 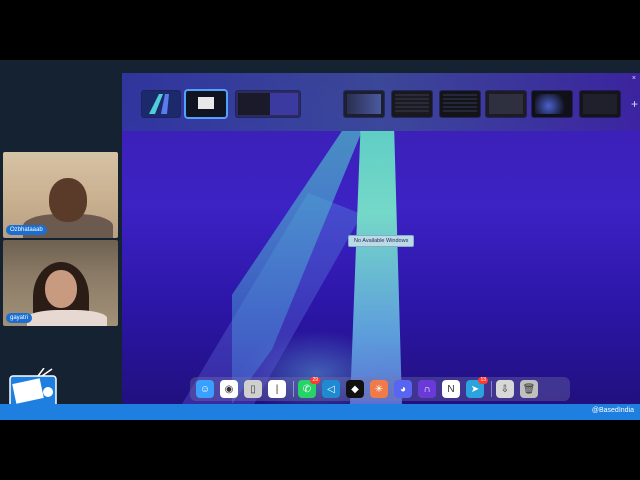 I want to click on downloads-icon: ⇩, so click(x=505, y=389).